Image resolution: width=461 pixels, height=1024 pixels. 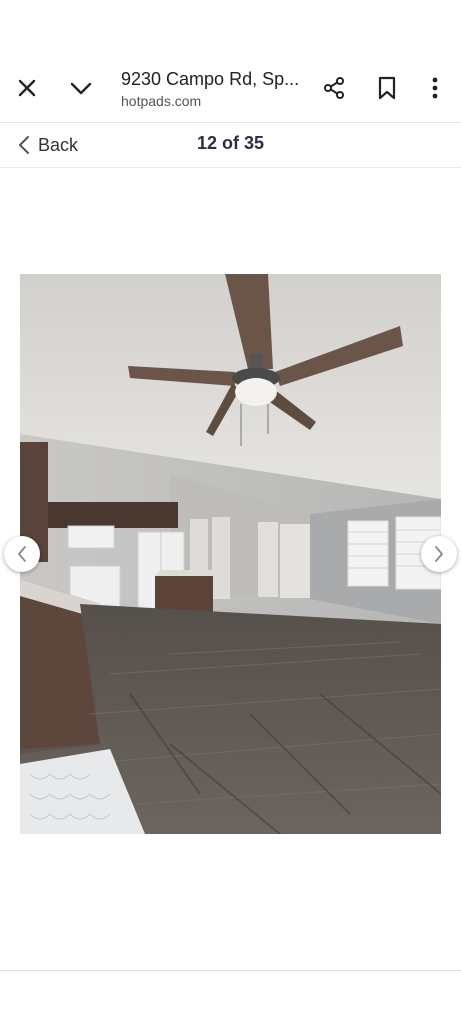 What do you see at coordinates (230, 61) in the screenshot?
I see `browser-toolbar: 9230 Campo Rd, Sp... hotpads.com` at bounding box center [230, 61].